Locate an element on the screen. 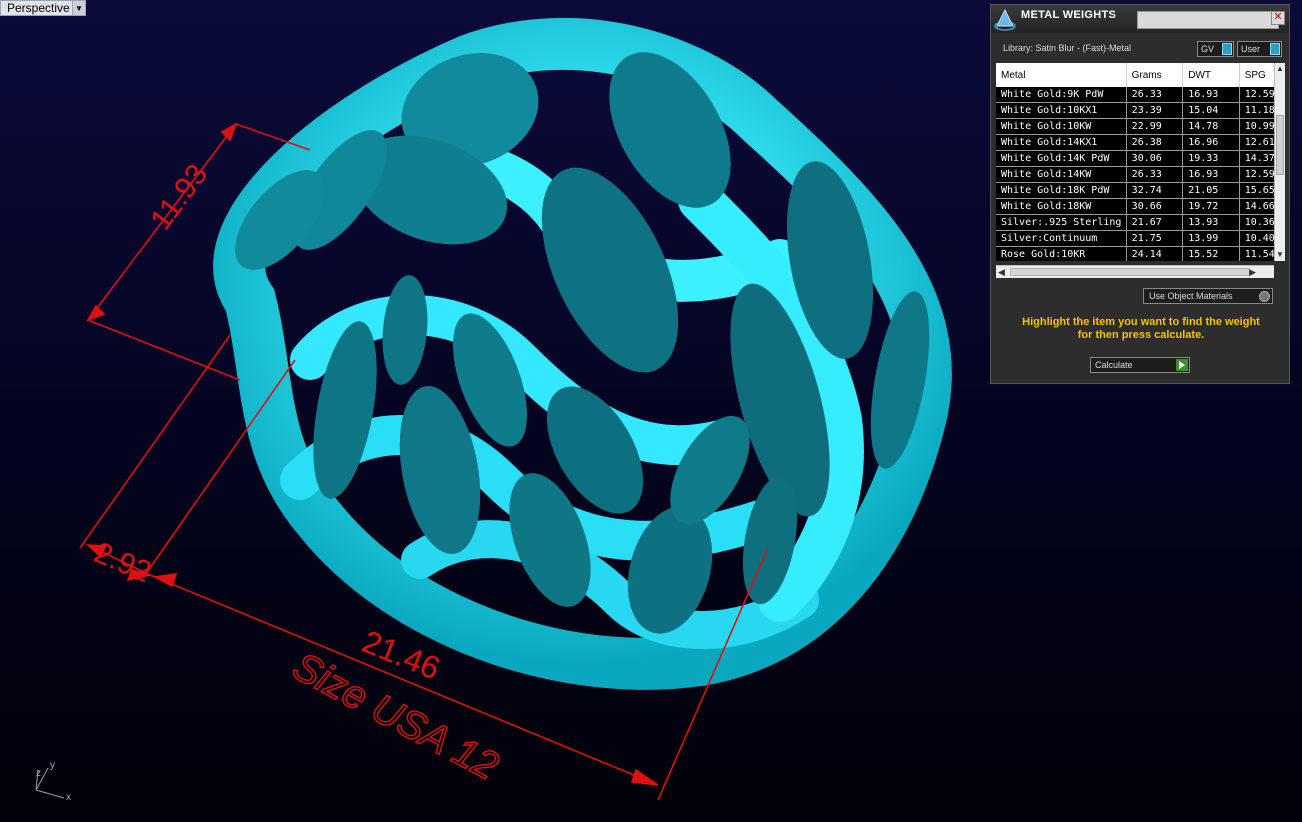 The height and width of the screenshot is (822, 1302). table-row: White Gold:10KX1 23.39 15.04 11.18 is located at coordinates (1135, 110).